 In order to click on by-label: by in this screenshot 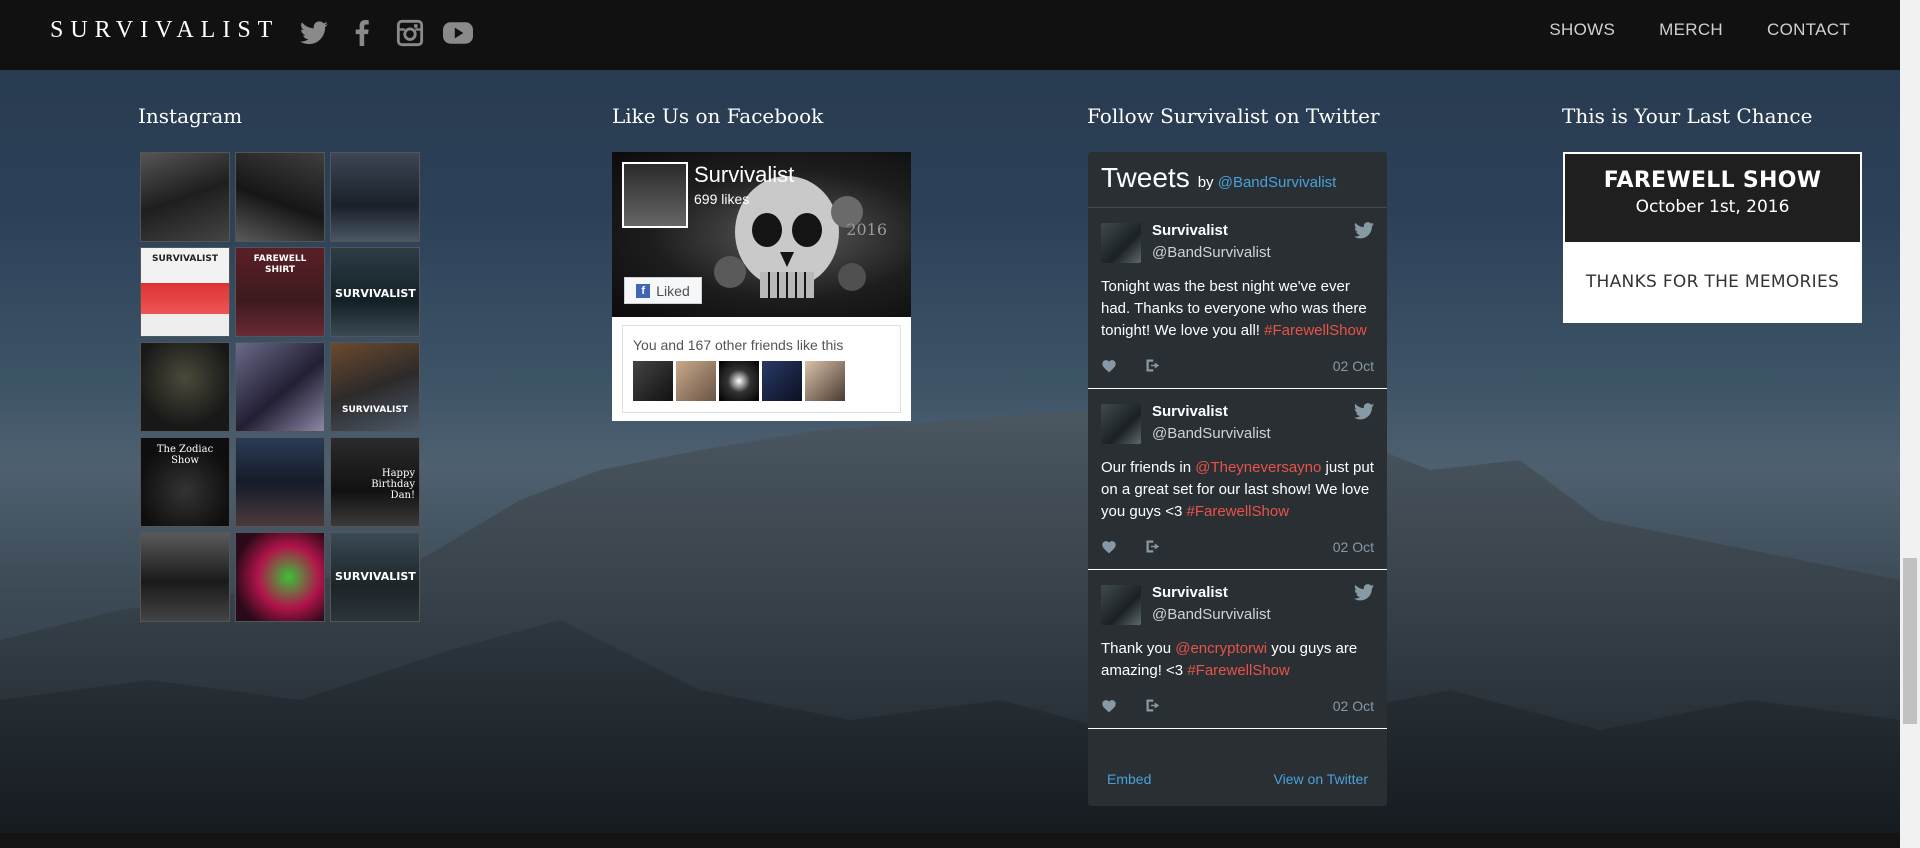, I will do `click(1205, 182)`.